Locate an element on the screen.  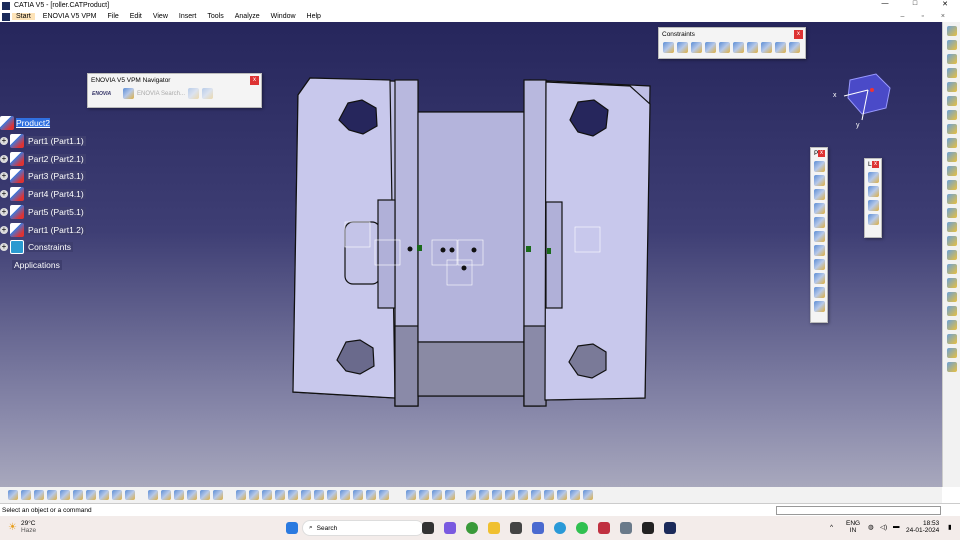
menu-help: Help is located at coordinates (314, 16).